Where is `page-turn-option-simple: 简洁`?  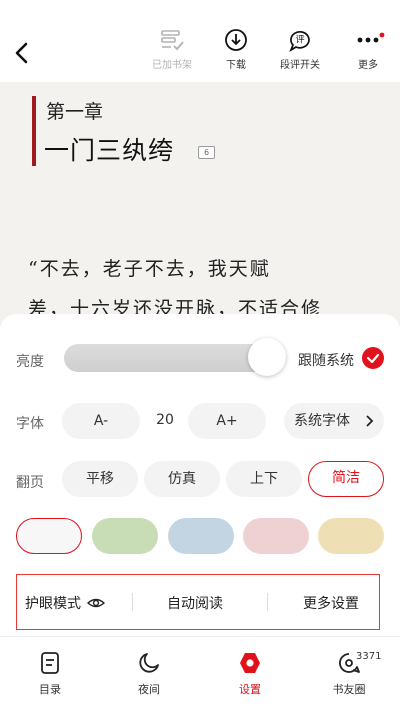 page-turn-option-simple: 简洁 is located at coordinates (346, 479).